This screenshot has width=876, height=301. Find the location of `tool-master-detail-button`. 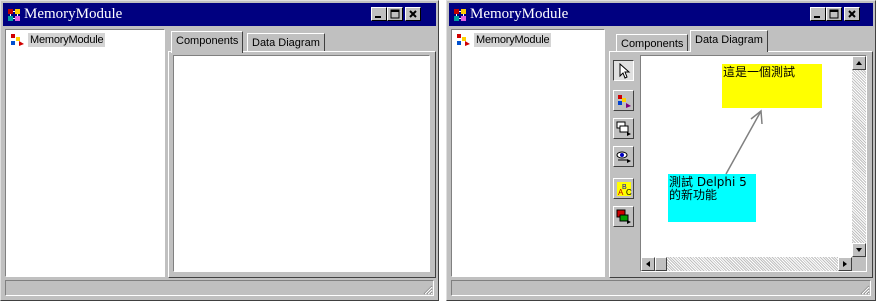

tool-master-detail-button is located at coordinates (623, 128).